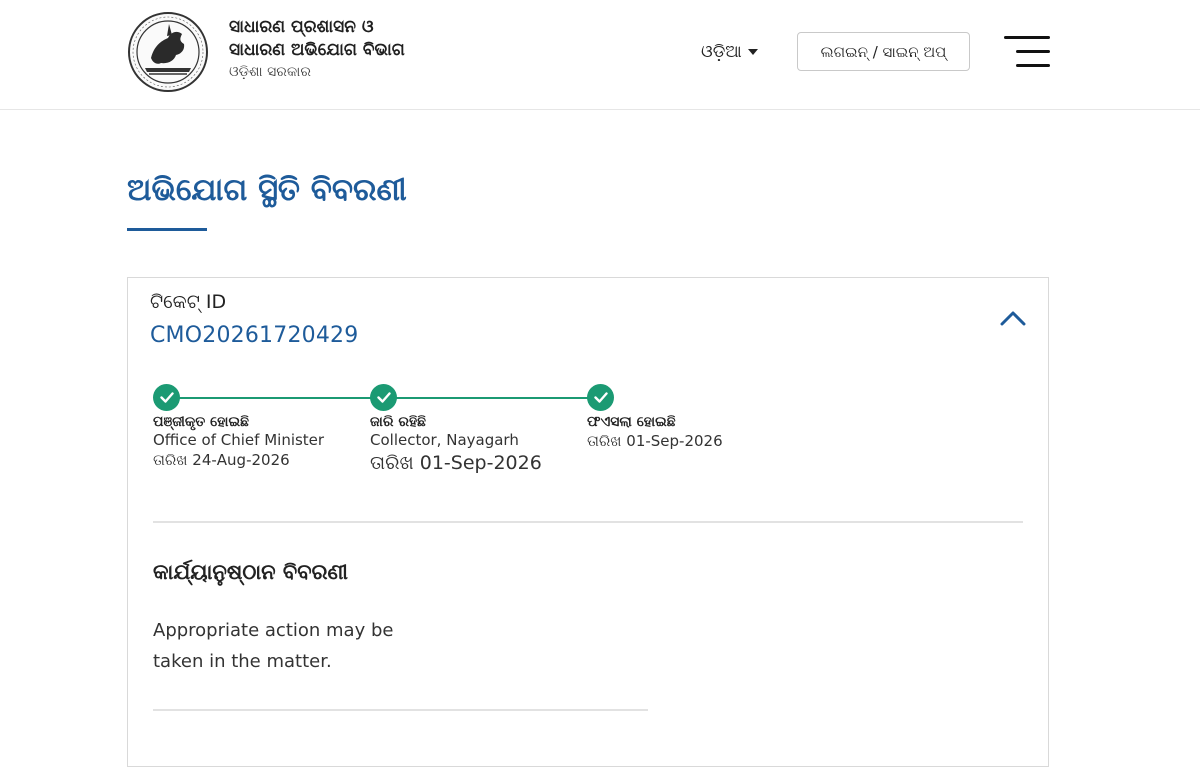 This screenshot has height=777, width=1200. I want to click on step-date: ତାରିଖ 24-Aug-2026, so click(221, 460).